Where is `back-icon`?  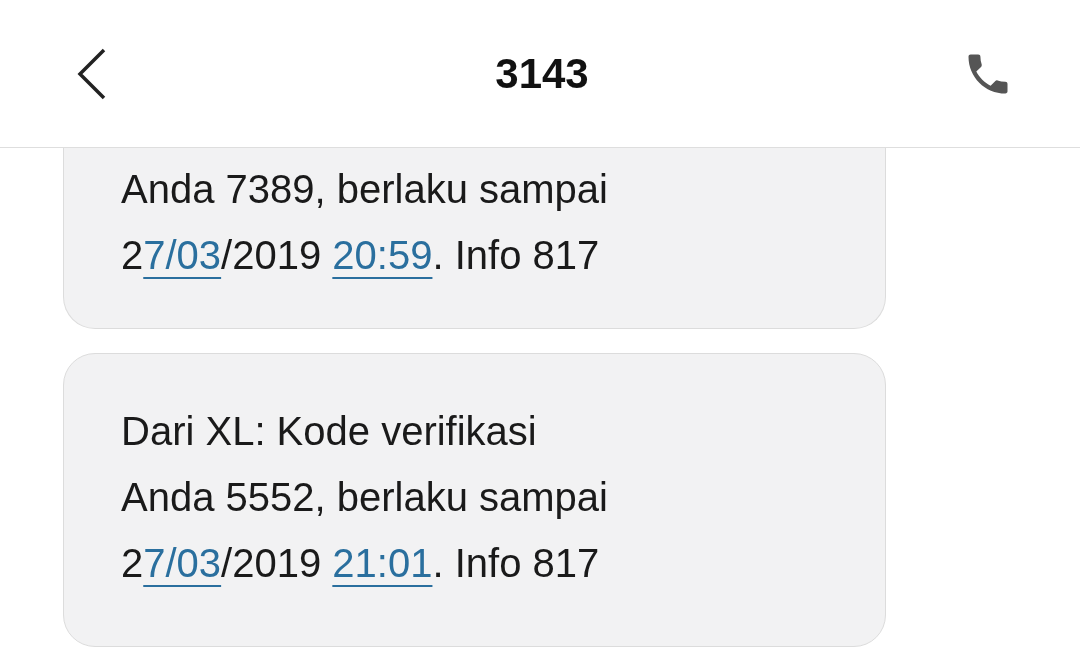 back-icon is located at coordinates (92, 73).